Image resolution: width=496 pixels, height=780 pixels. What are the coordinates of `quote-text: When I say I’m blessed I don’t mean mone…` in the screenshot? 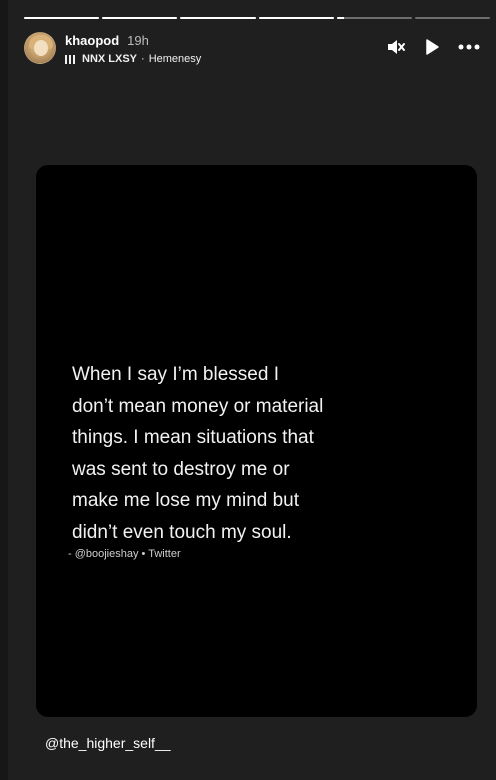 It's located at (222, 453).